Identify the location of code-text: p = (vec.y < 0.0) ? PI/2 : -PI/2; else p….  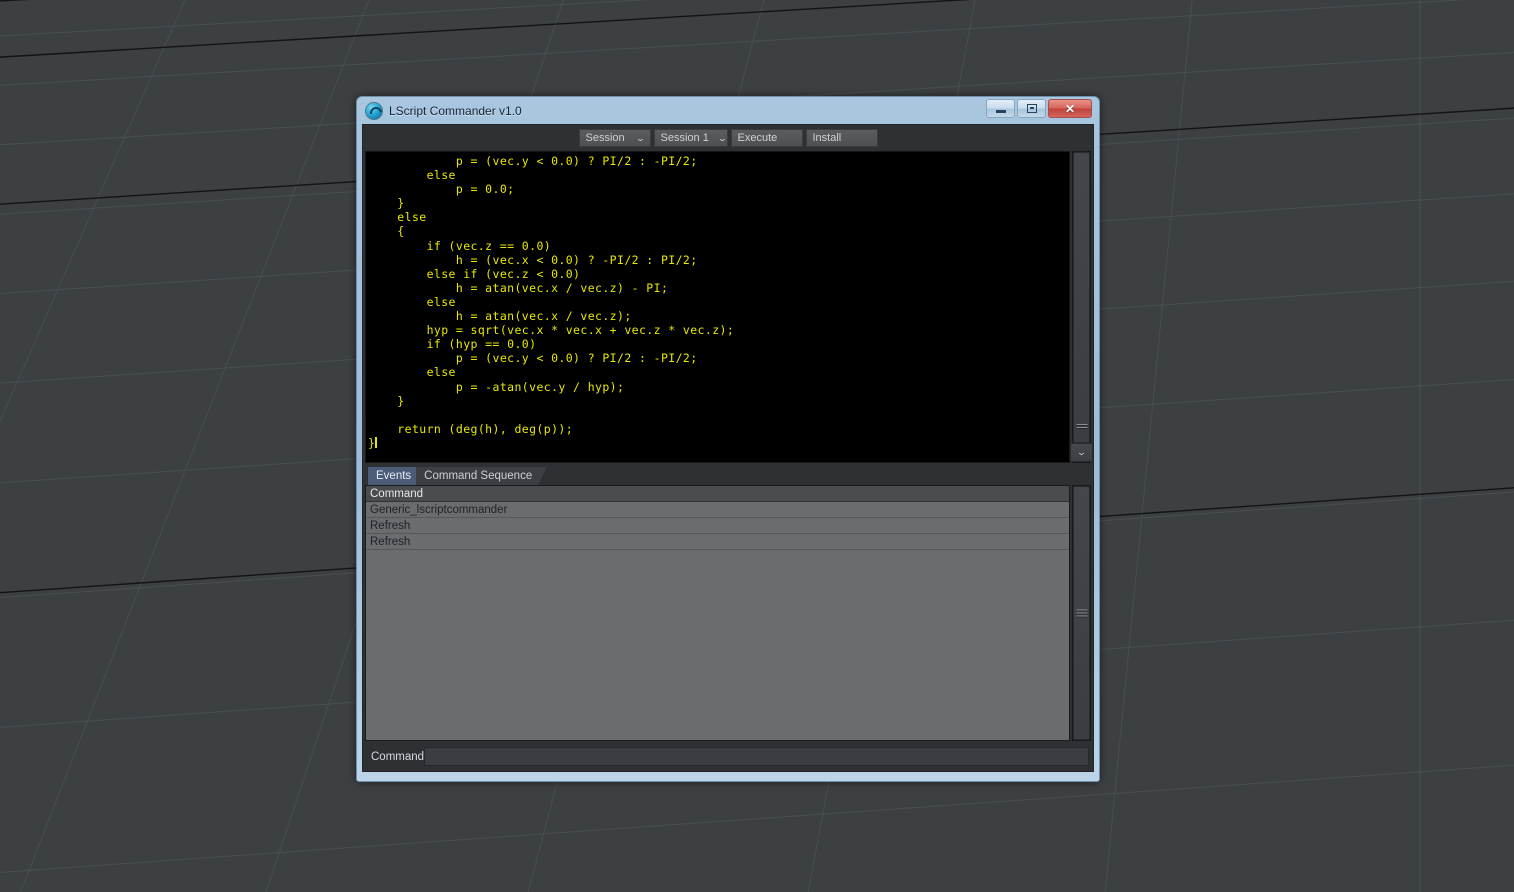
(566, 295).